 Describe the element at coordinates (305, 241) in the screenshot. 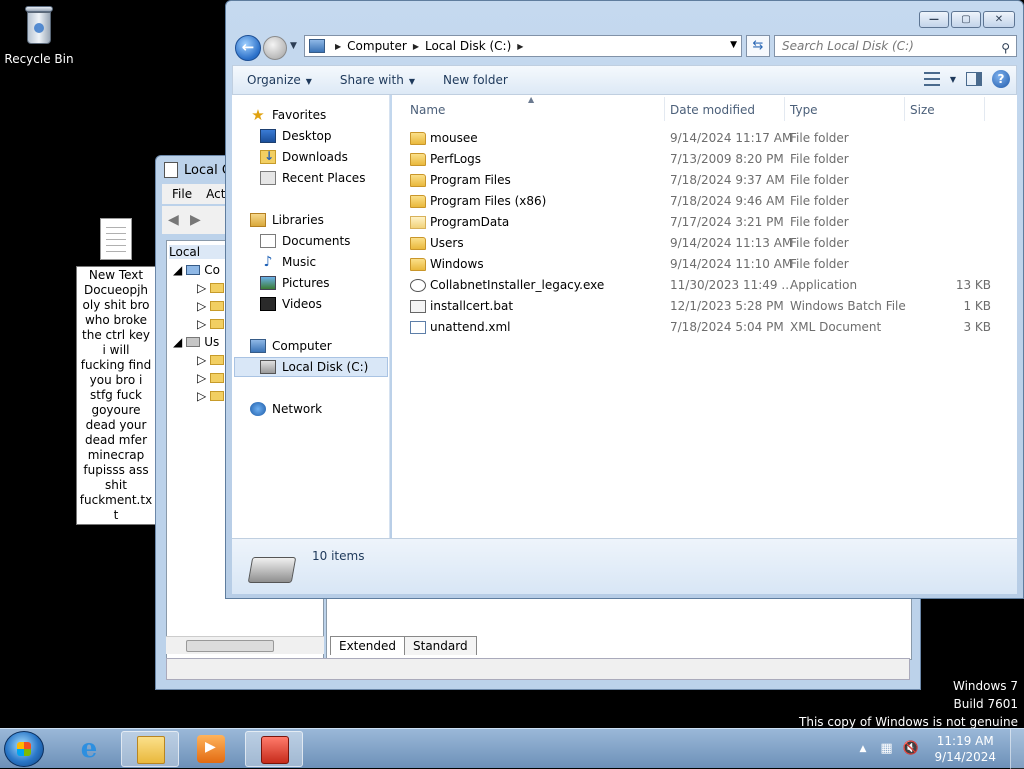

I see `nav-documents: Documents` at that location.